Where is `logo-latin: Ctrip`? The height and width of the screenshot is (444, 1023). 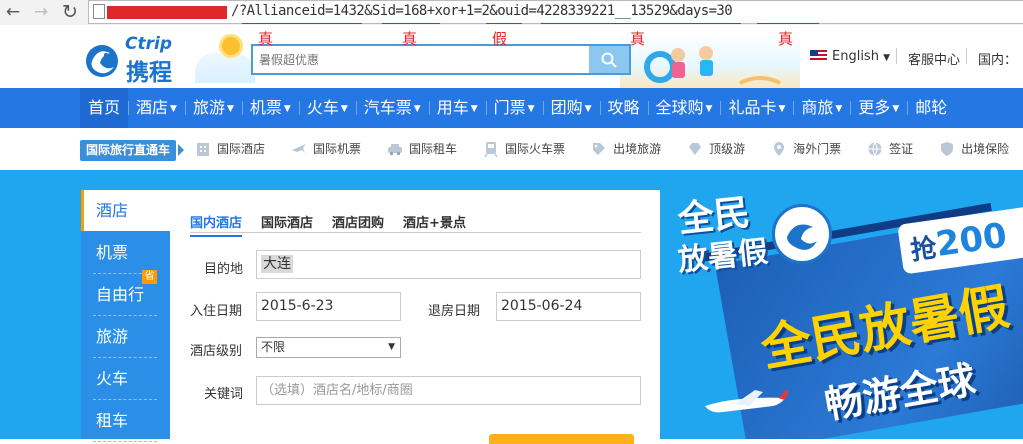 logo-latin: Ctrip is located at coordinates (148, 44).